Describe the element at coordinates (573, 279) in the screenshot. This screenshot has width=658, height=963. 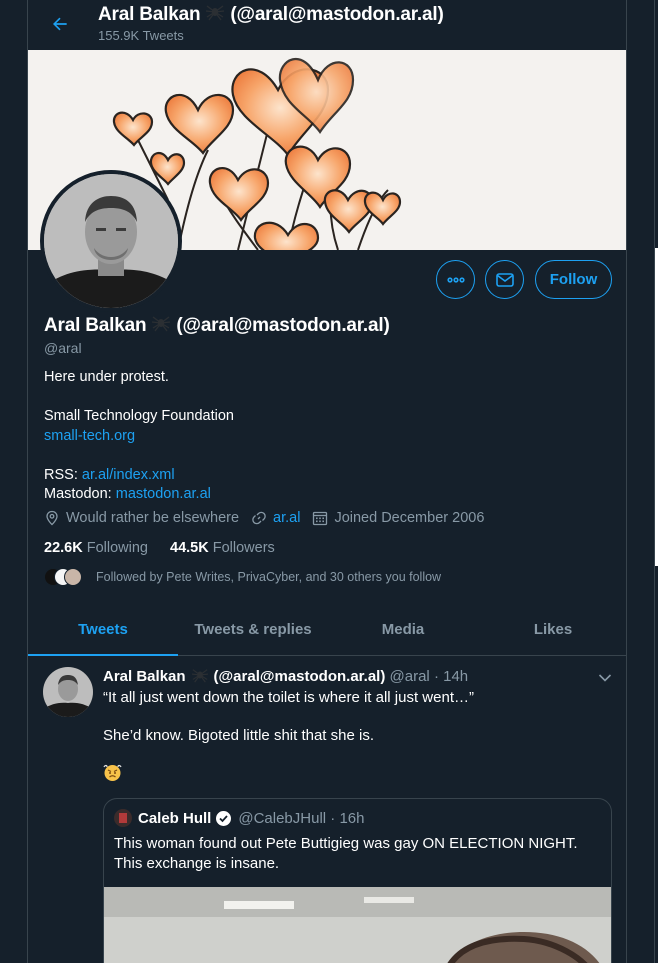
I see `follow-button: Follow` at that location.